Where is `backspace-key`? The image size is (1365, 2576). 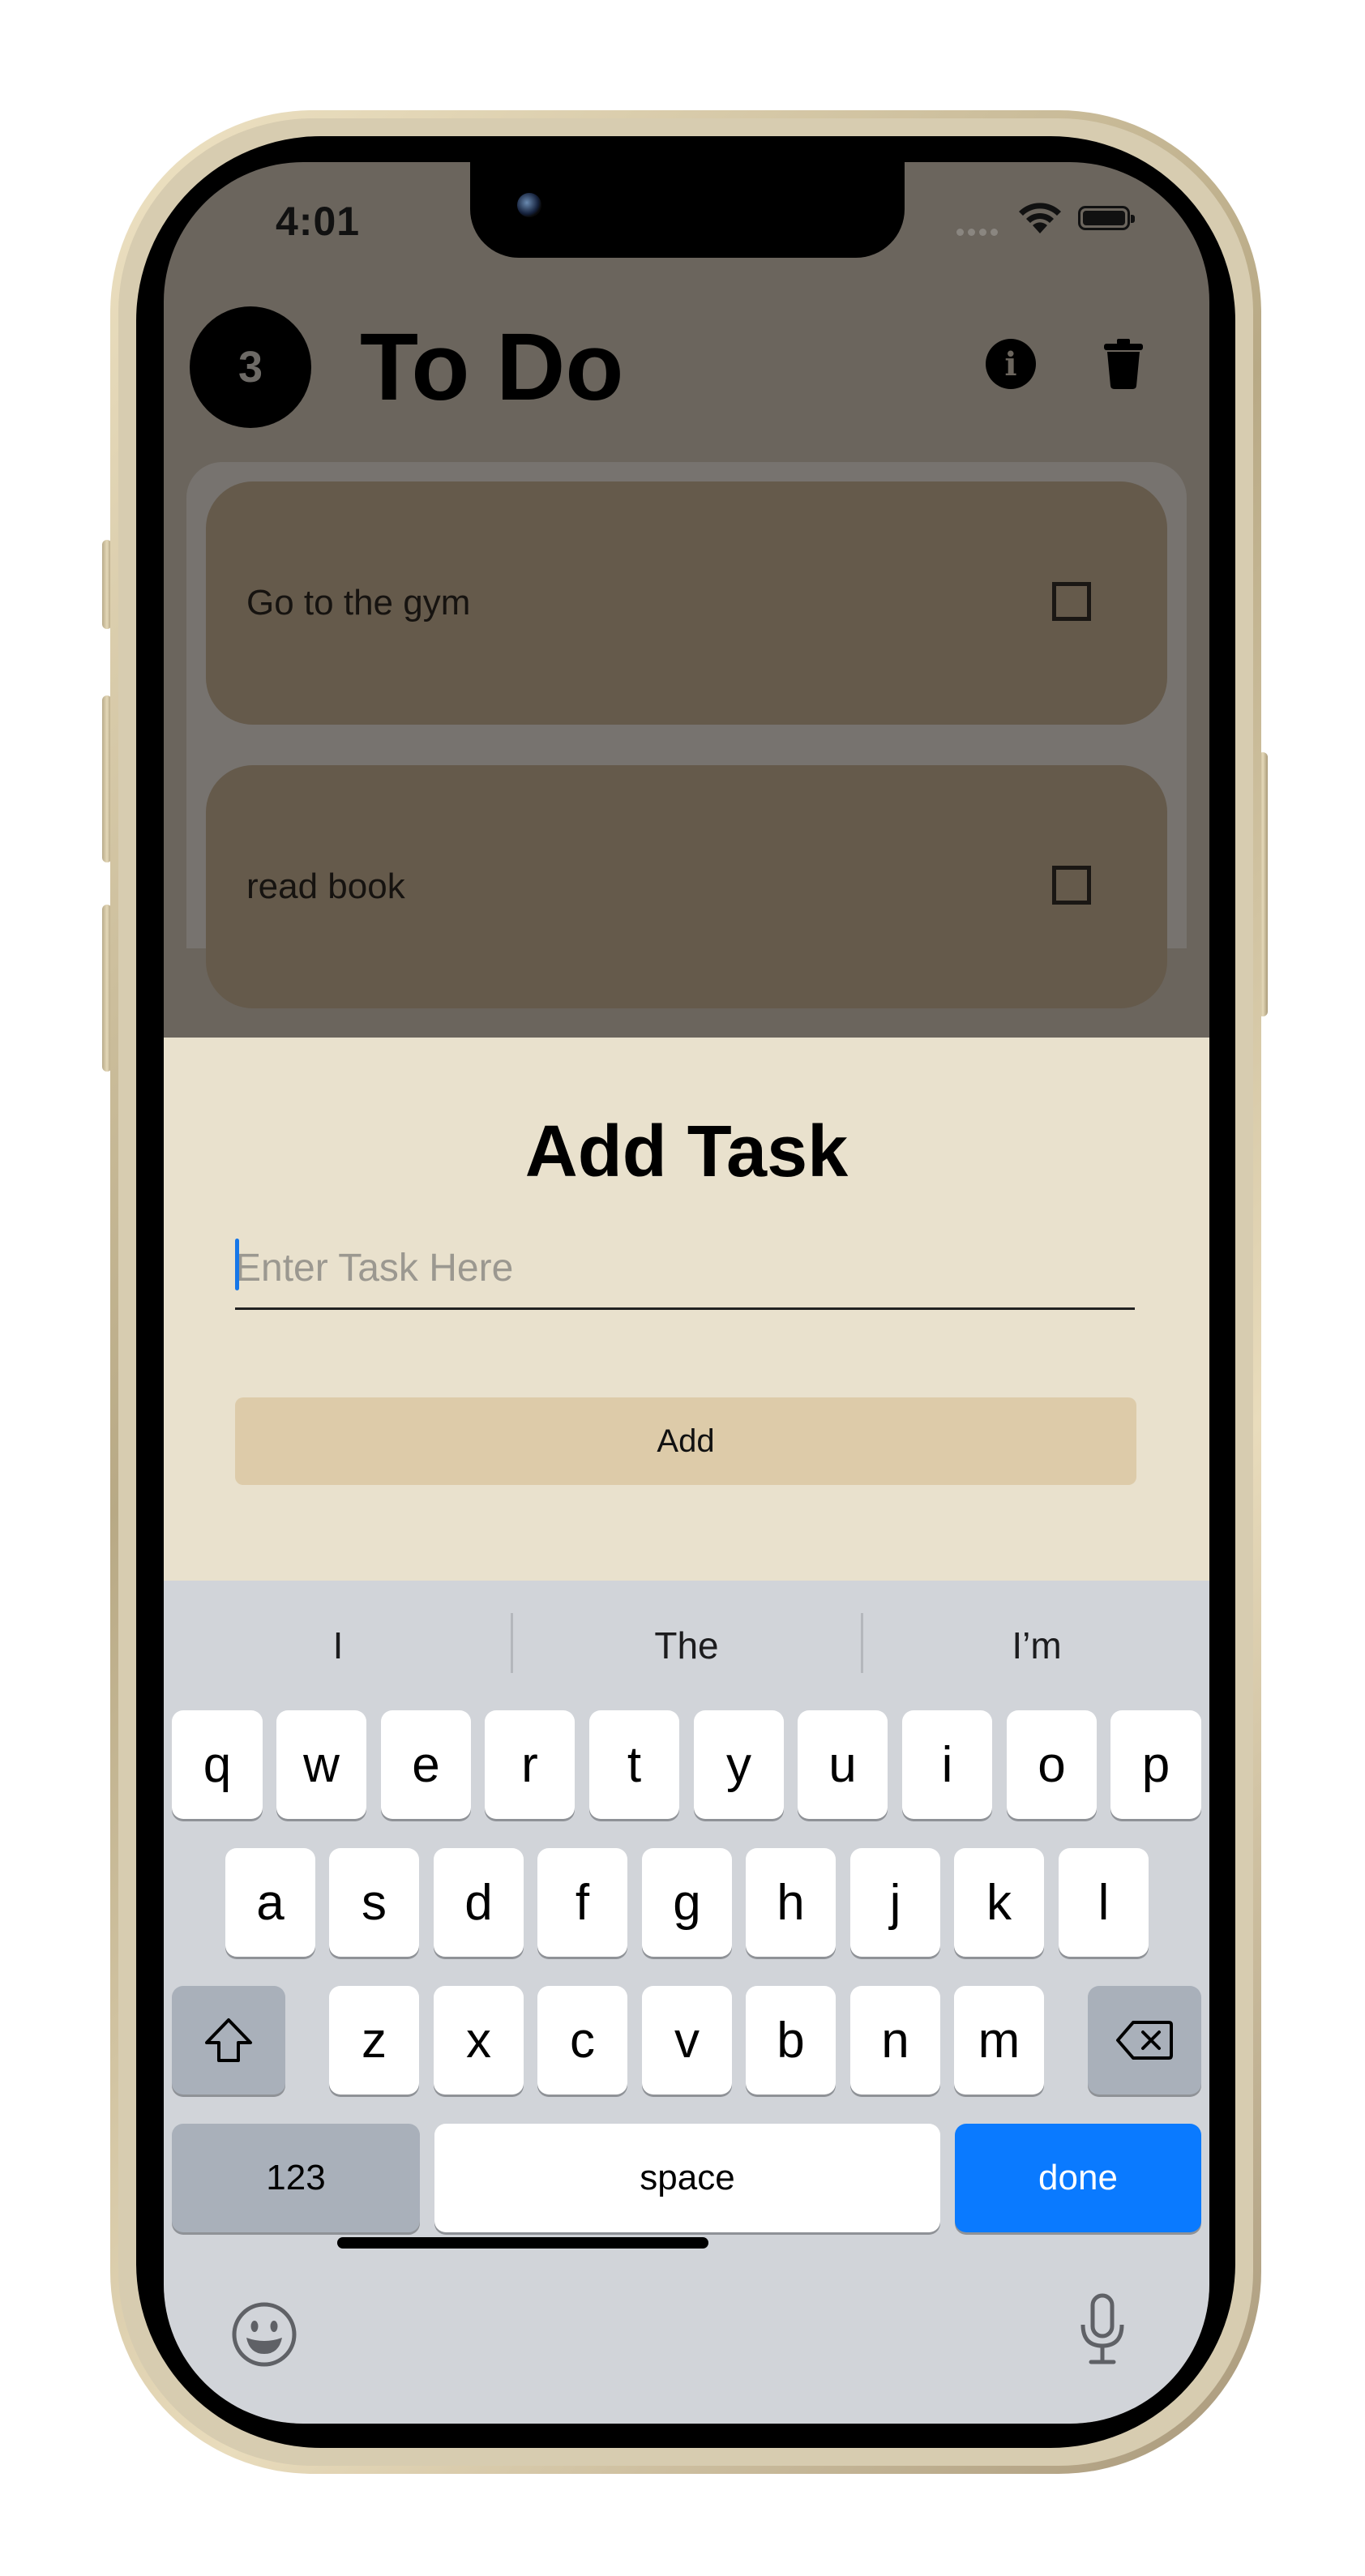 backspace-key is located at coordinates (1144, 2040).